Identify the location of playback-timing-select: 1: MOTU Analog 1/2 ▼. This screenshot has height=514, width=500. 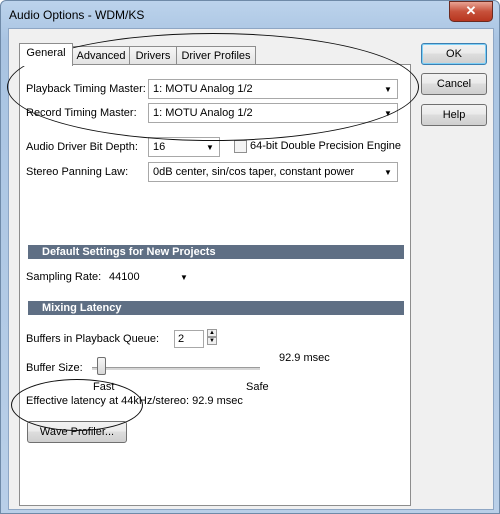
(273, 89).